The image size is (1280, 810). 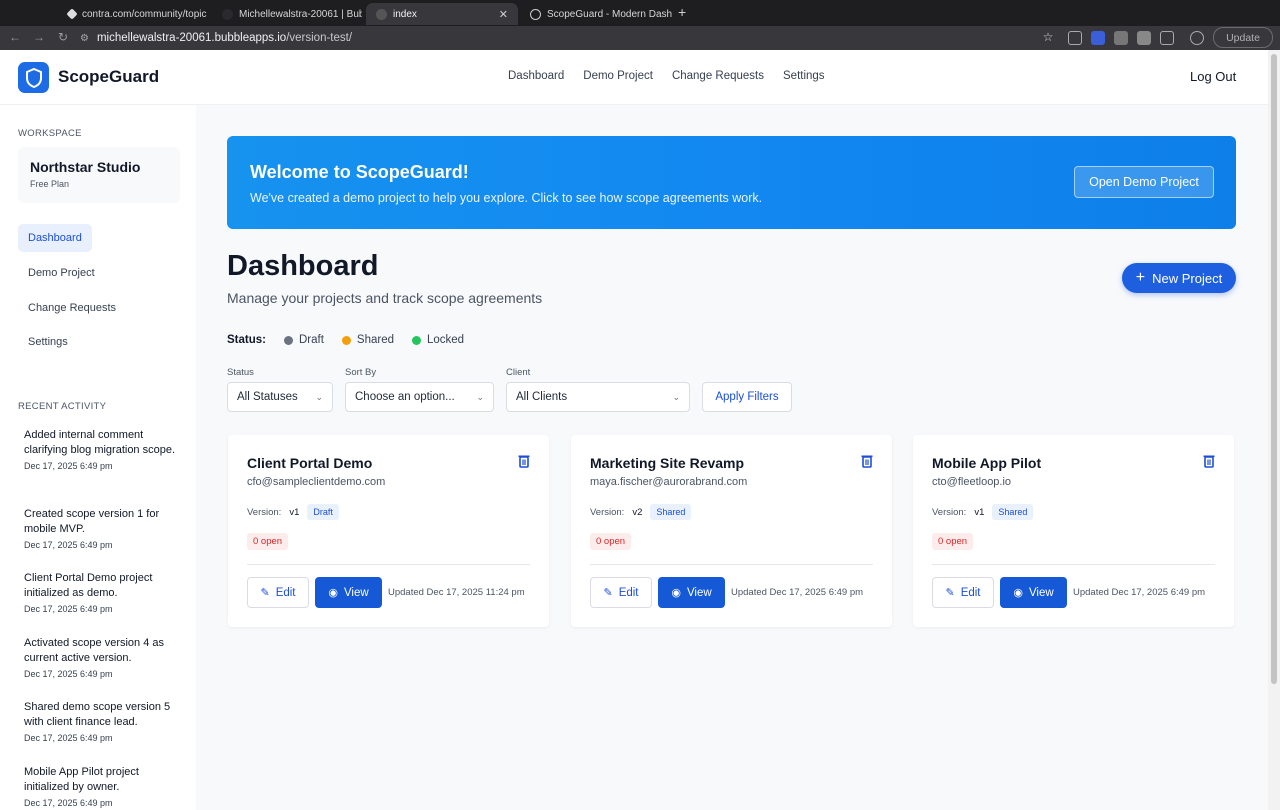 What do you see at coordinates (1167, 38) in the screenshot?
I see `puzzle-icon` at bounding box center [1167, 38].